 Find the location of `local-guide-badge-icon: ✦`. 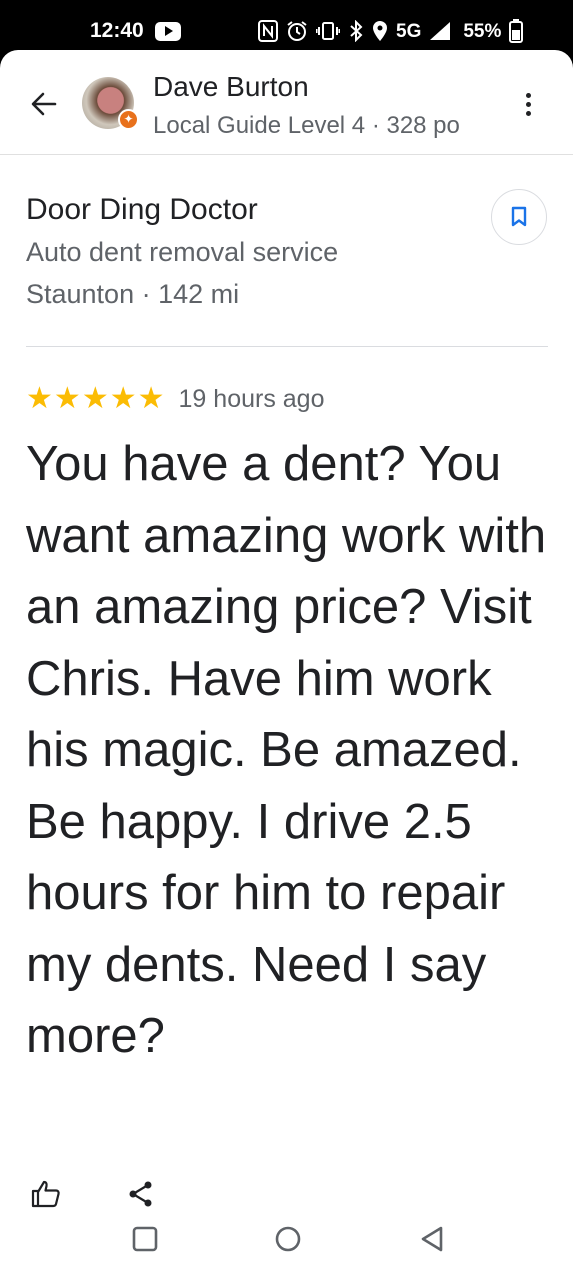

local-guide-badge-icon: ✦ is located at coordinates (128, 119).